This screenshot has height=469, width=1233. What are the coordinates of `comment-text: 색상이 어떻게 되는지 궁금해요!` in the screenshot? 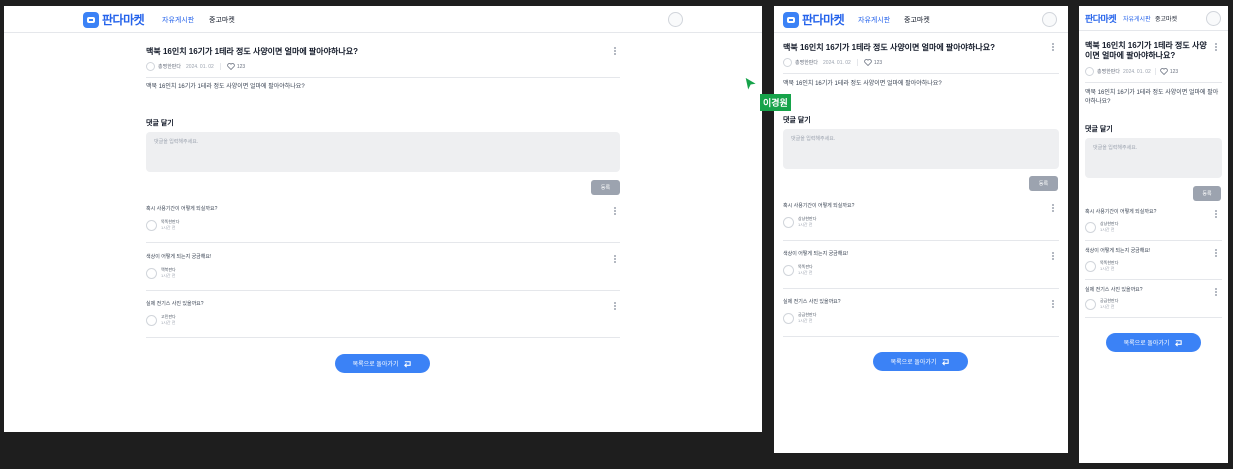 It's located at (179, 257).